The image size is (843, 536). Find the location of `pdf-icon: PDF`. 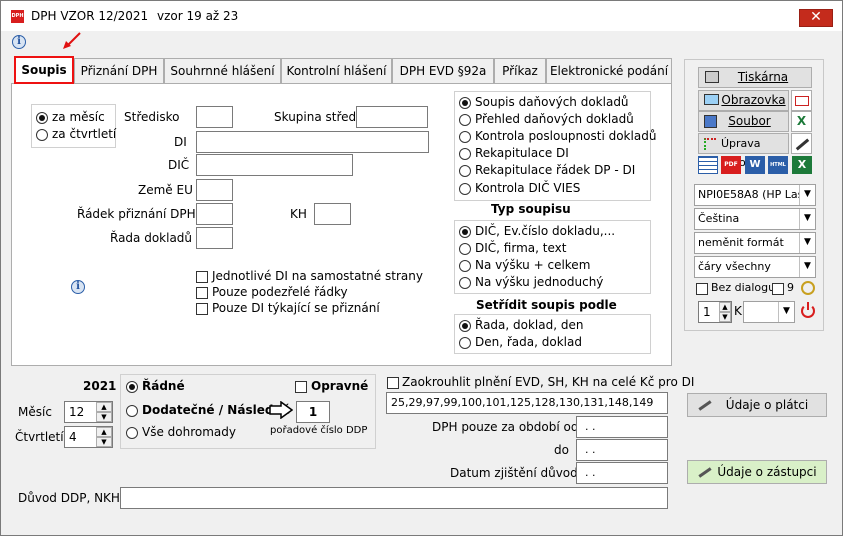

pdf-icon: PDF is located at coordinates (731, 165).